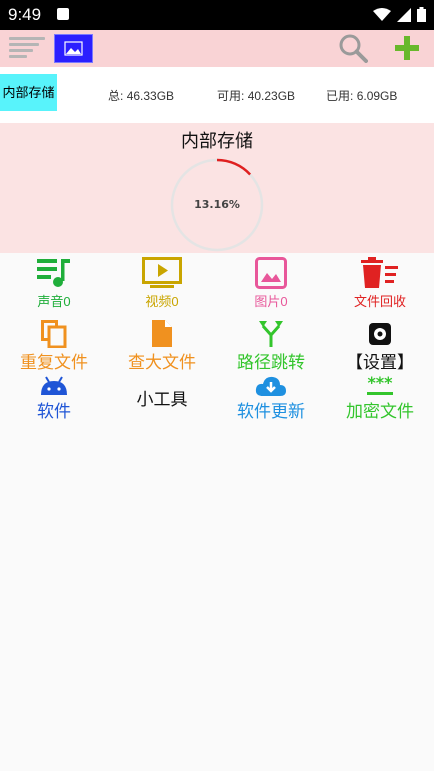  Describe the element at coordinates (231, 96) in the screenshot. I see `available-label: 可用:` at that location.